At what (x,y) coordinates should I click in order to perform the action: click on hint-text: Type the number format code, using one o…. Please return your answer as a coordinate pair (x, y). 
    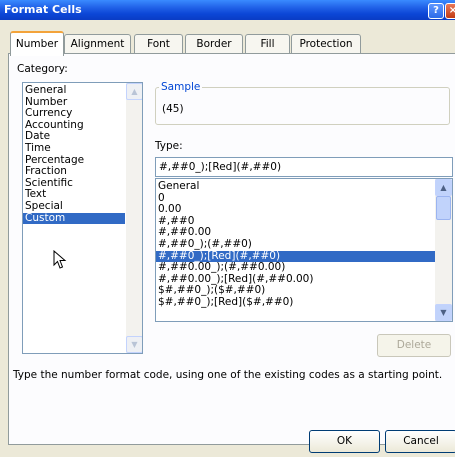
    Looking at the image, I should click on (228, 375).